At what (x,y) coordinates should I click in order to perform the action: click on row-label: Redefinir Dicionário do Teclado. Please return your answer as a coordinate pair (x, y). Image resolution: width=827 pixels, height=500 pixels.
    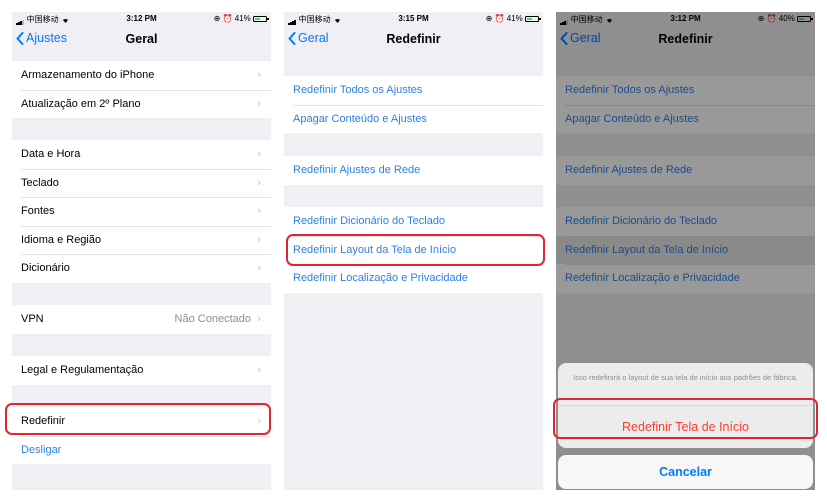
    Looking at the image, I should click on (369, 221).